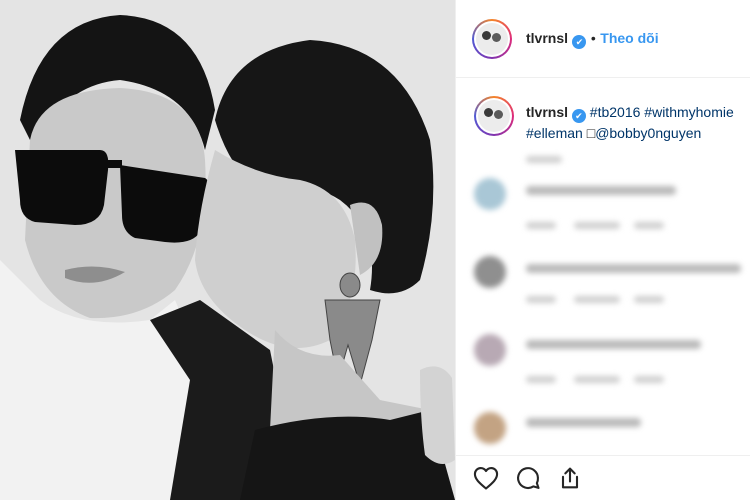 Image resolution: width=750 pixels, height=500 pixels. Describe the element at coordinates (591, 133) in the screenshot. I see `caption-glyph: □` at that location.